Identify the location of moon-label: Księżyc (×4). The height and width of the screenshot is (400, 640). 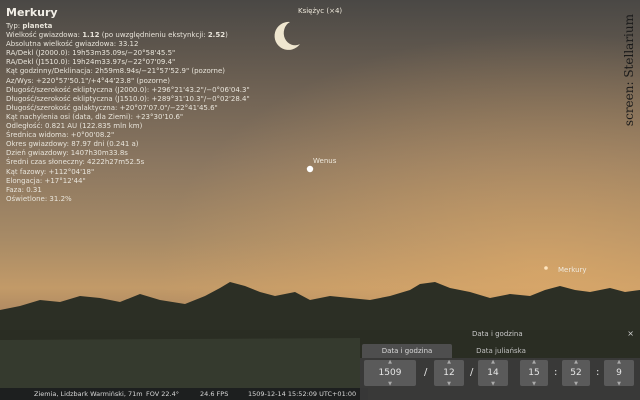
(320, 11).